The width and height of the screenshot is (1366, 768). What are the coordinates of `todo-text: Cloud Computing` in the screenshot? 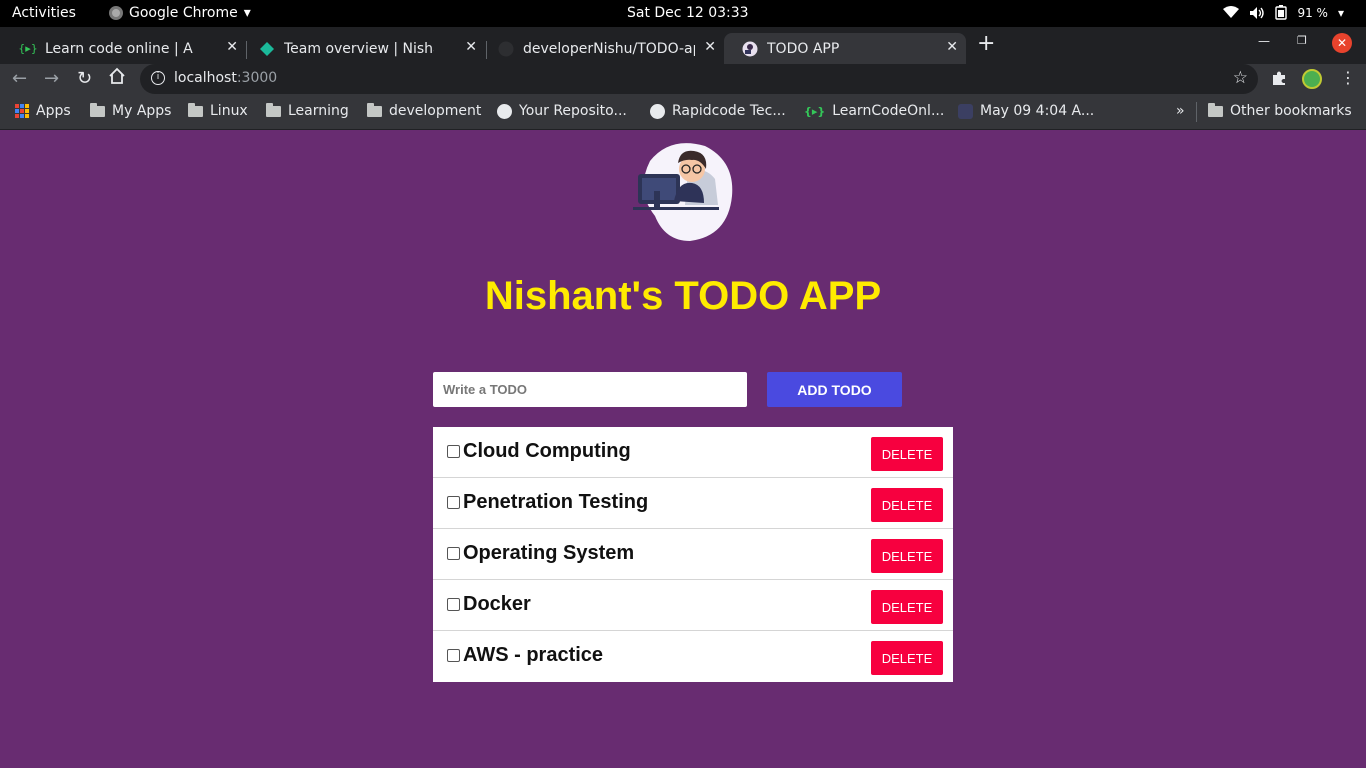 It's located at (547, 451).